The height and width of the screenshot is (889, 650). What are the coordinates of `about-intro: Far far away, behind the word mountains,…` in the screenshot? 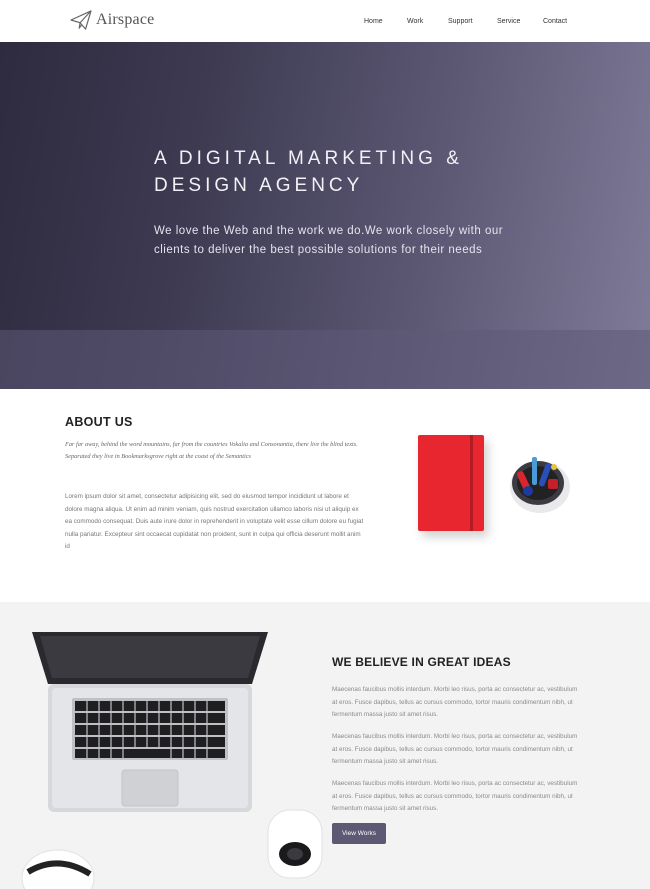 It's located at (211, 450).